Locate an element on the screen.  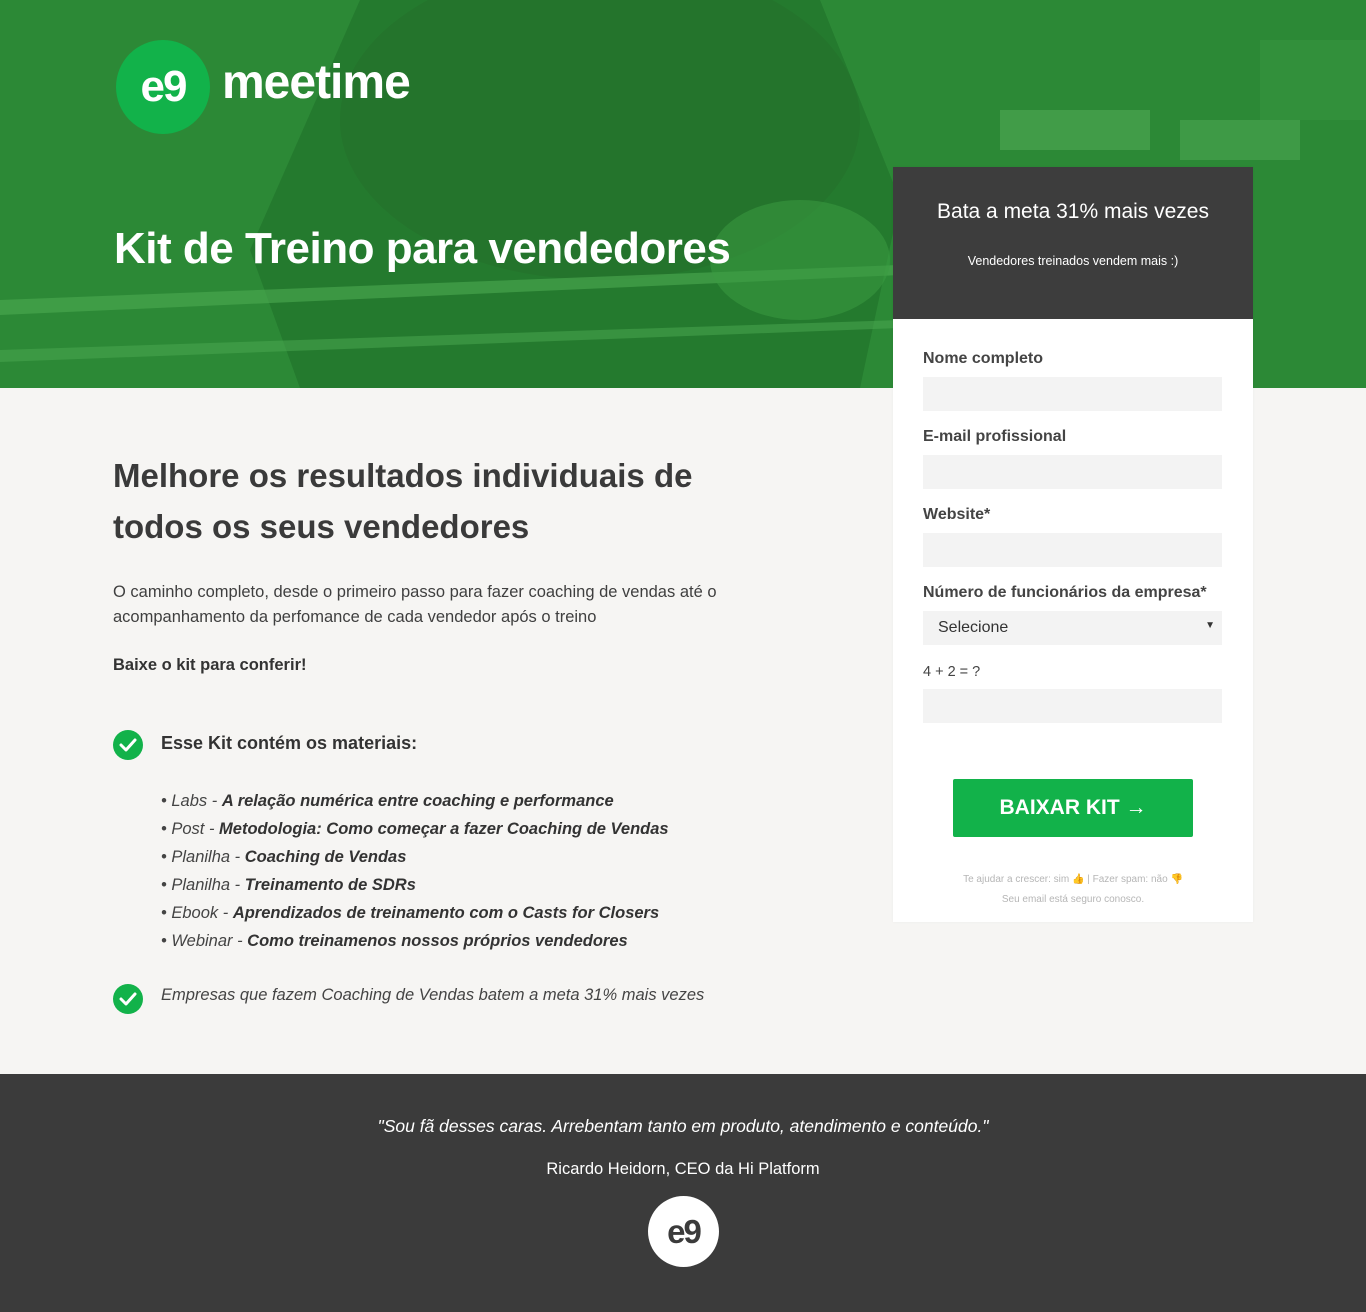
captcha-label: 4 + 2 = ? is located at coordinates (952, 672).